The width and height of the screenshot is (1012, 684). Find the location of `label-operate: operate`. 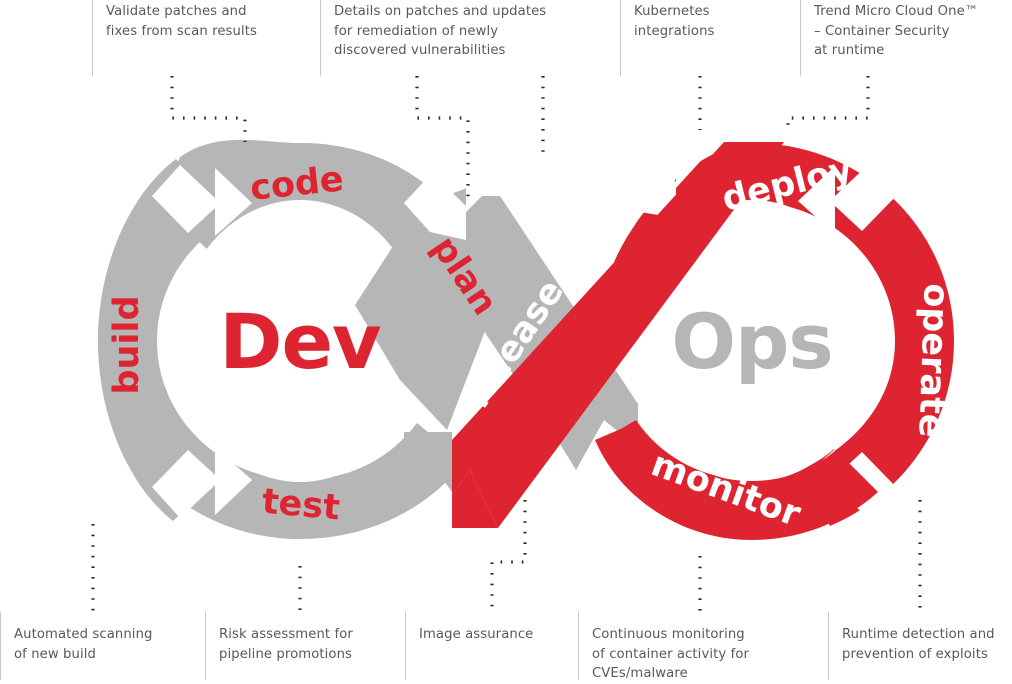

label-operate: operate is located at coordinates (932, 360).